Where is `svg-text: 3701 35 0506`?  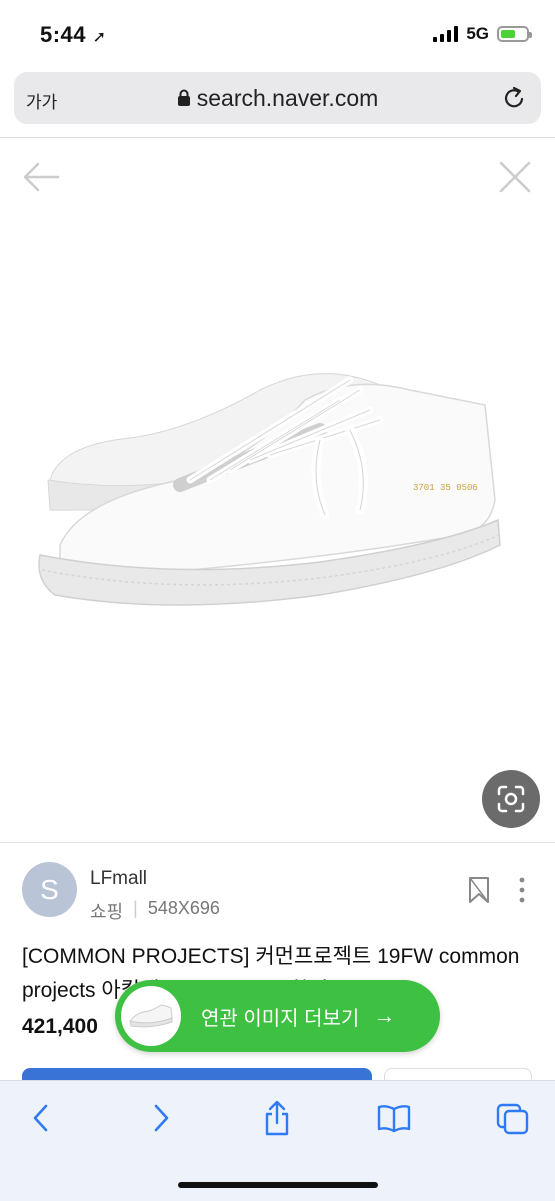
svg-text: 3701 35 0506 is located at coordinates (445, 488).